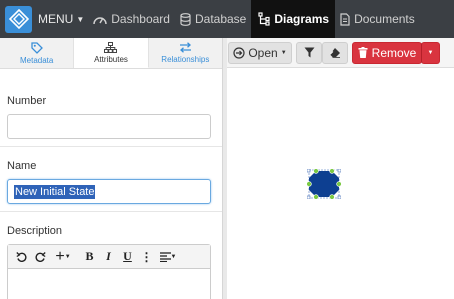 The height and width of the screenshot is (299, 454). I want to click on tab-attributes: Attributes, so click(111, 53).